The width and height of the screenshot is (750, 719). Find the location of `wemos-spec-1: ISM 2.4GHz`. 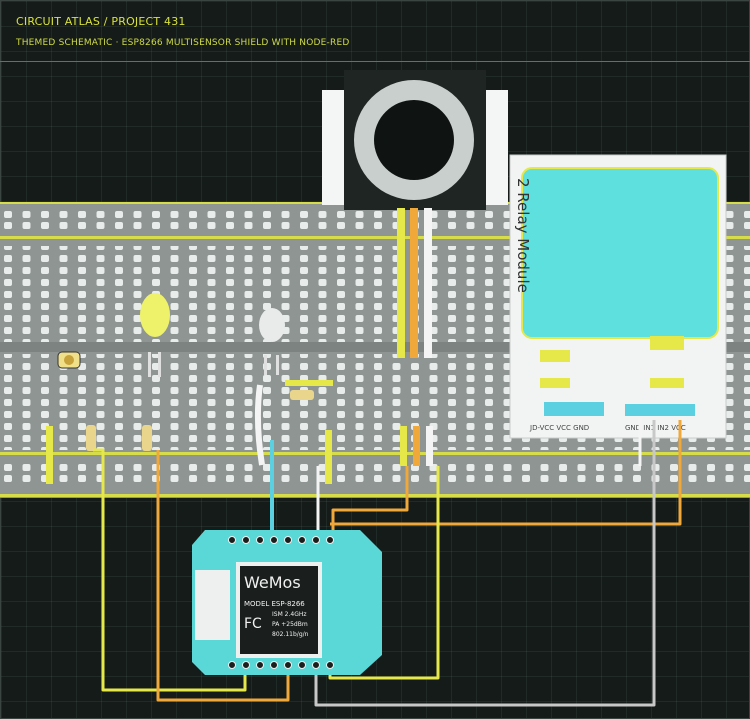

wemos-spec-1: ISM 2.4GHz is located at coordinates (289, 614).